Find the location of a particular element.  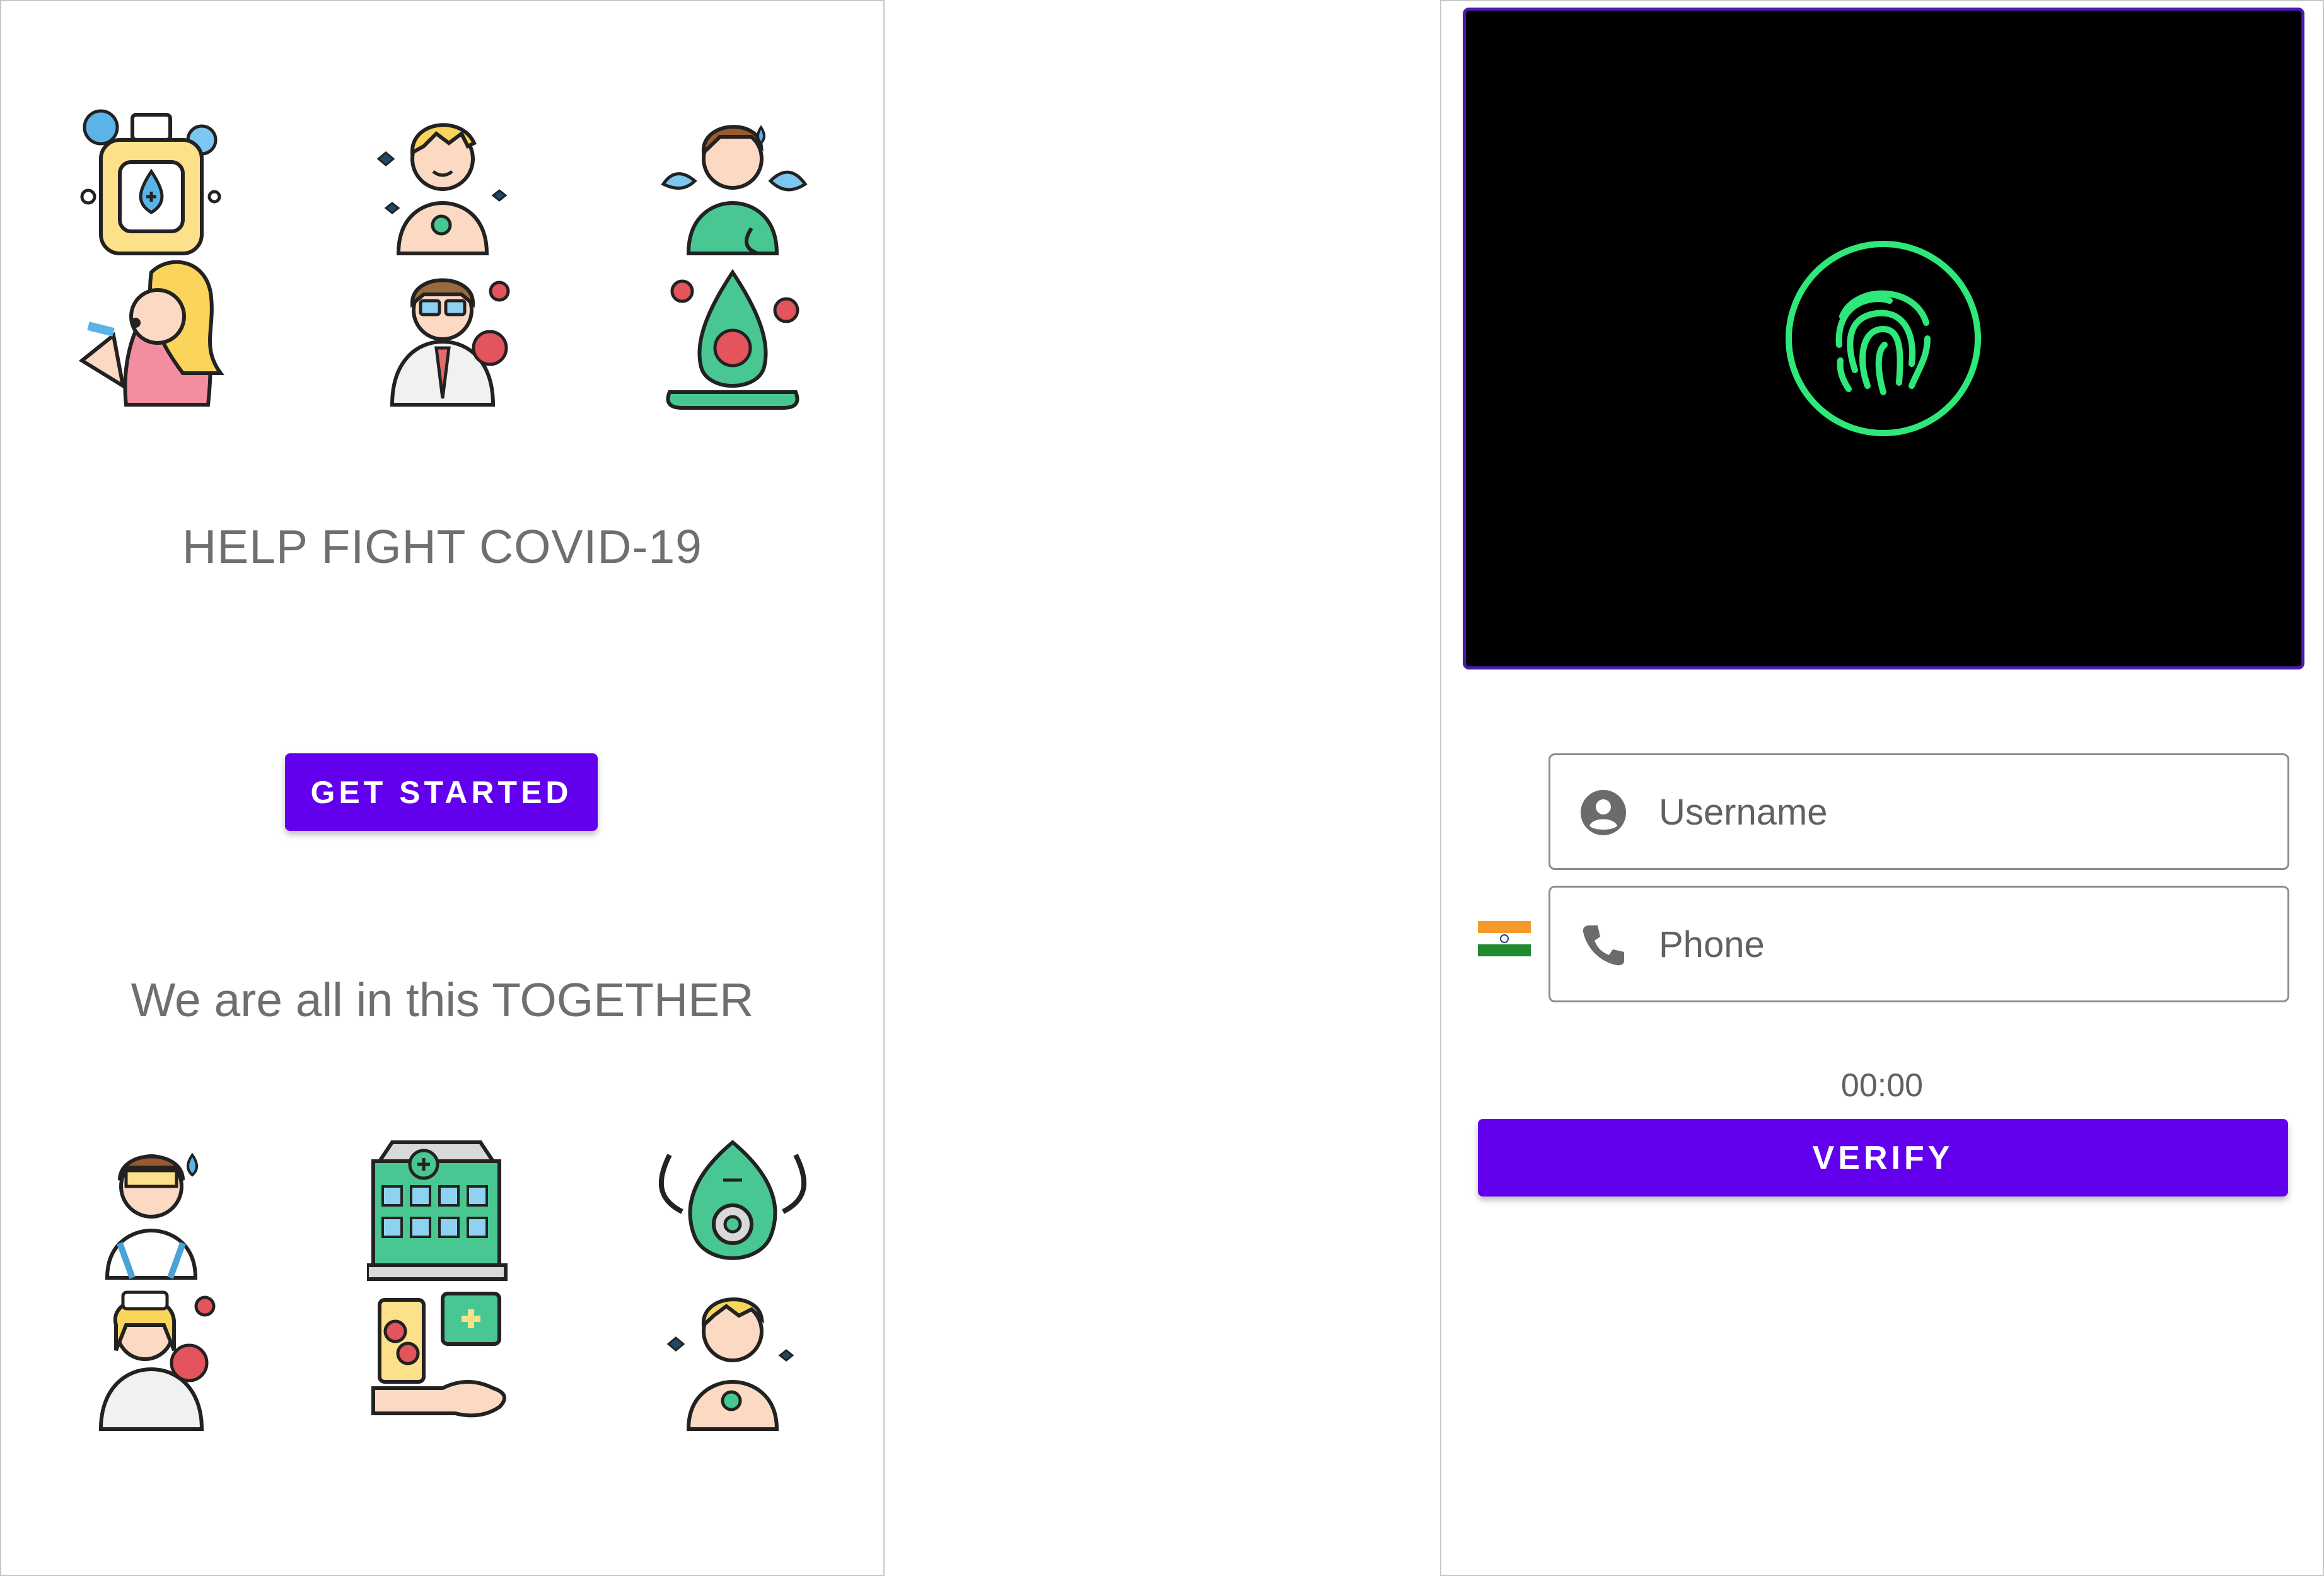

phone-field is located at coordinates (1918, 944).